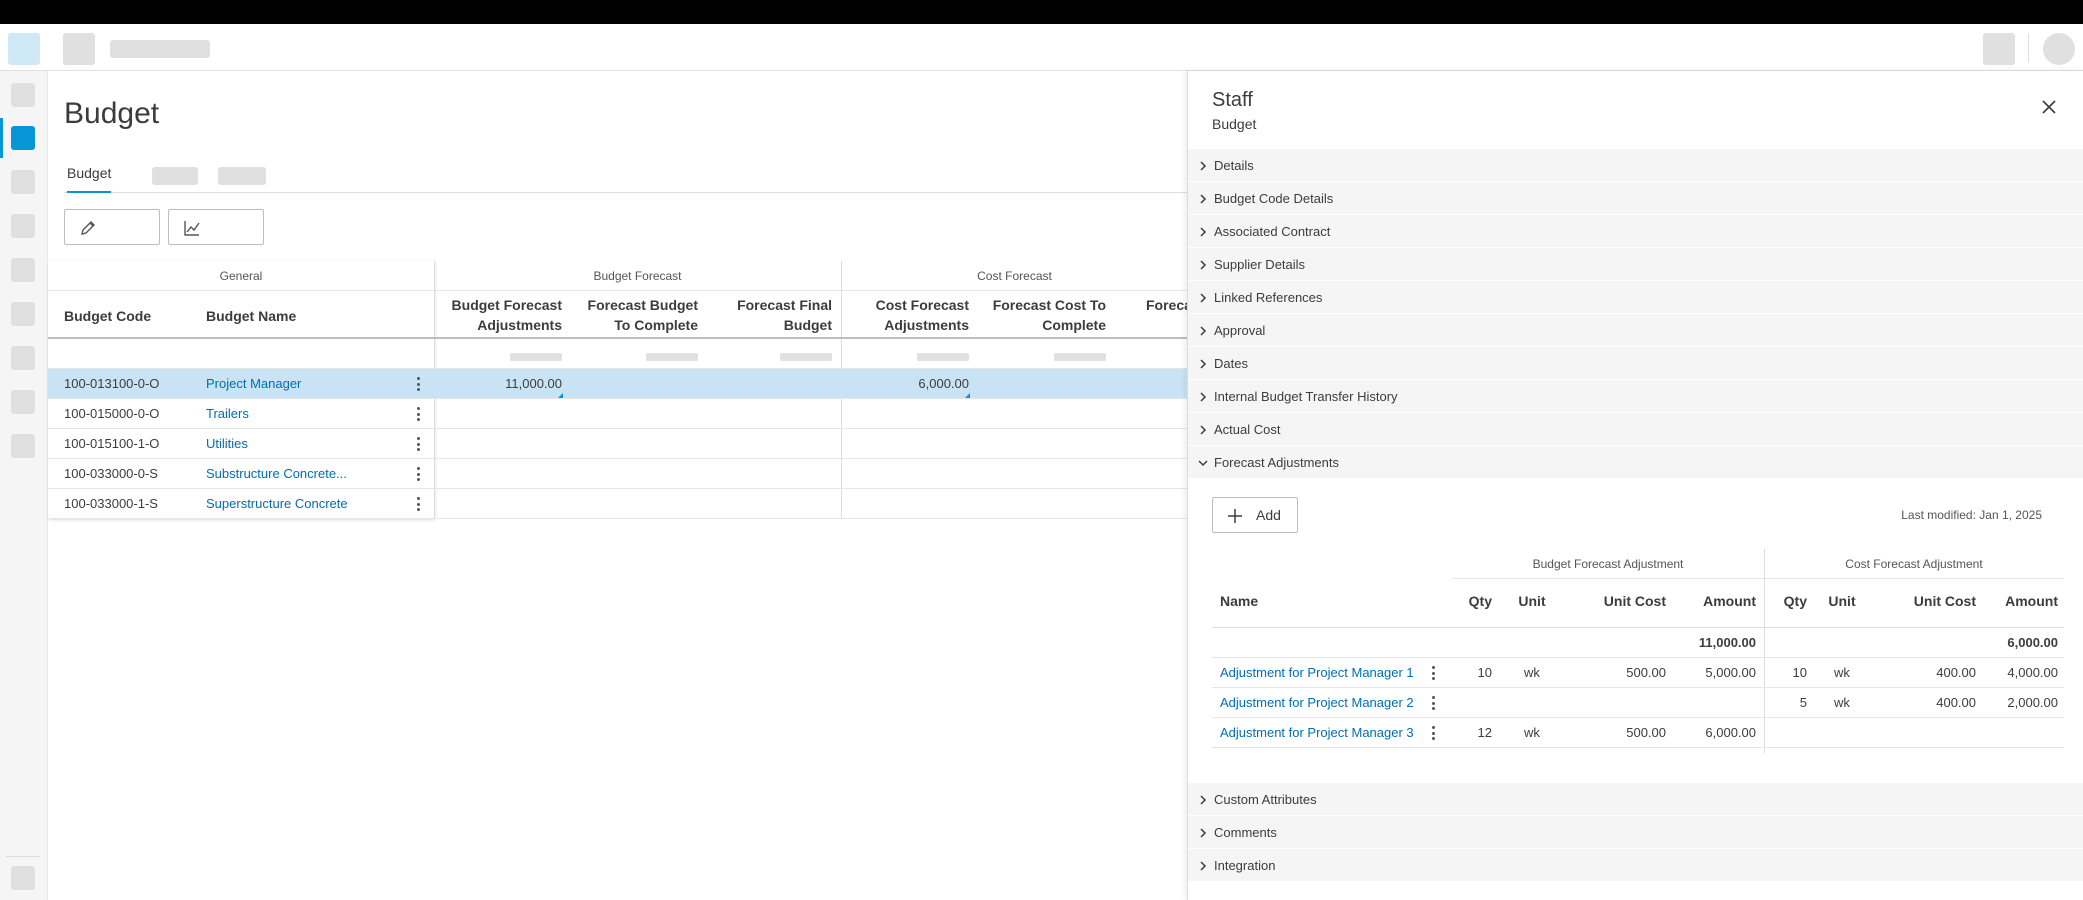 The image size is (2083, 900). I want to click on add-adjustment-button: Add, so click(1255, 515).